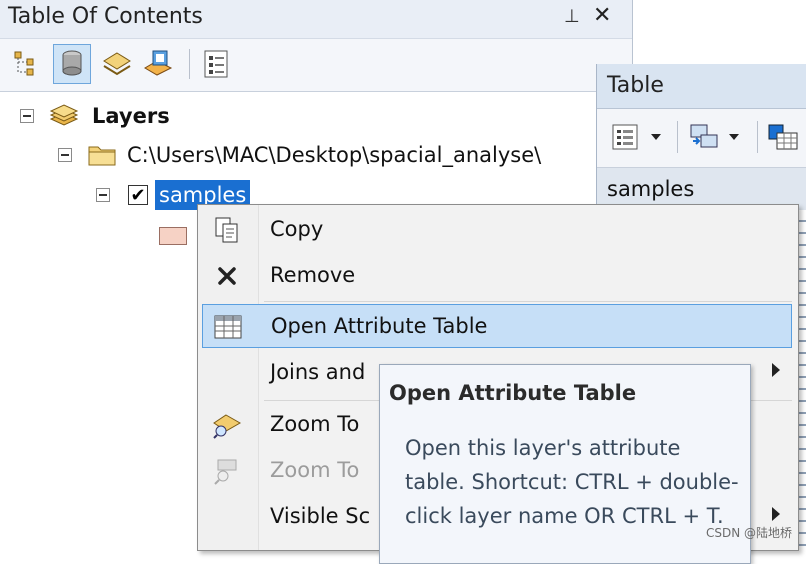  What do you see at coordinates (497, 276) in the screenshot?
I see `menu-item-remove: Remove` at bounding box center [497, 276].